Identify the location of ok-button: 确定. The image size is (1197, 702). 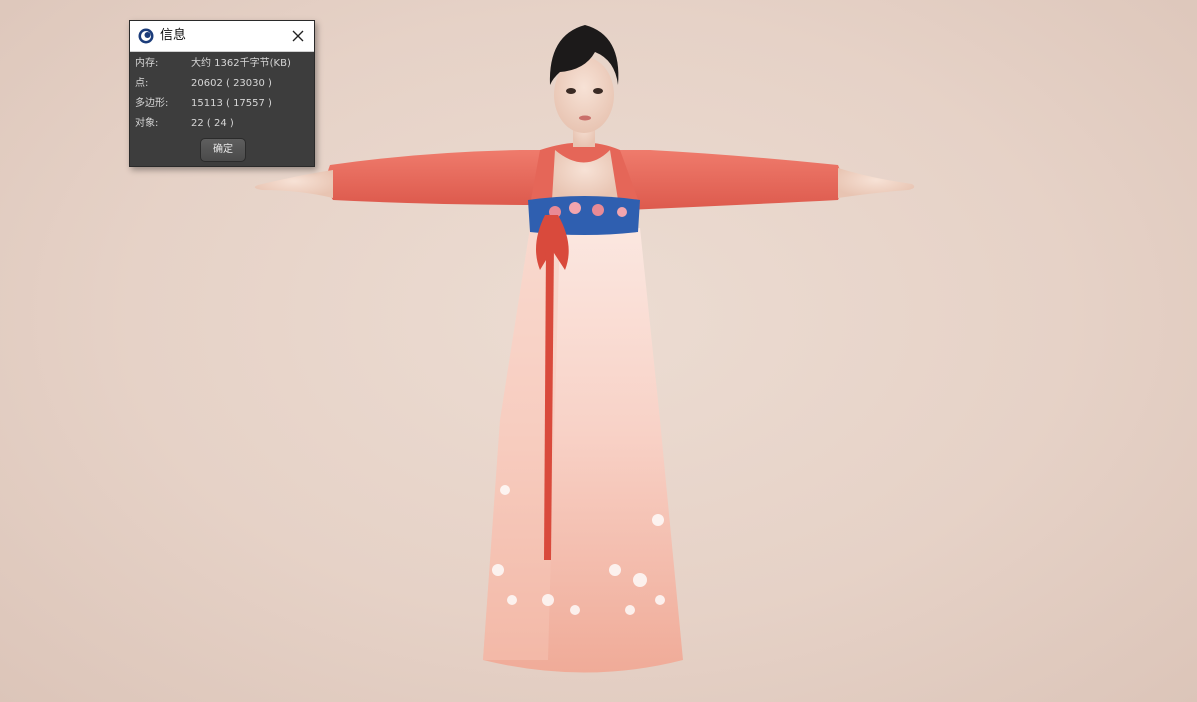
(223, 150).